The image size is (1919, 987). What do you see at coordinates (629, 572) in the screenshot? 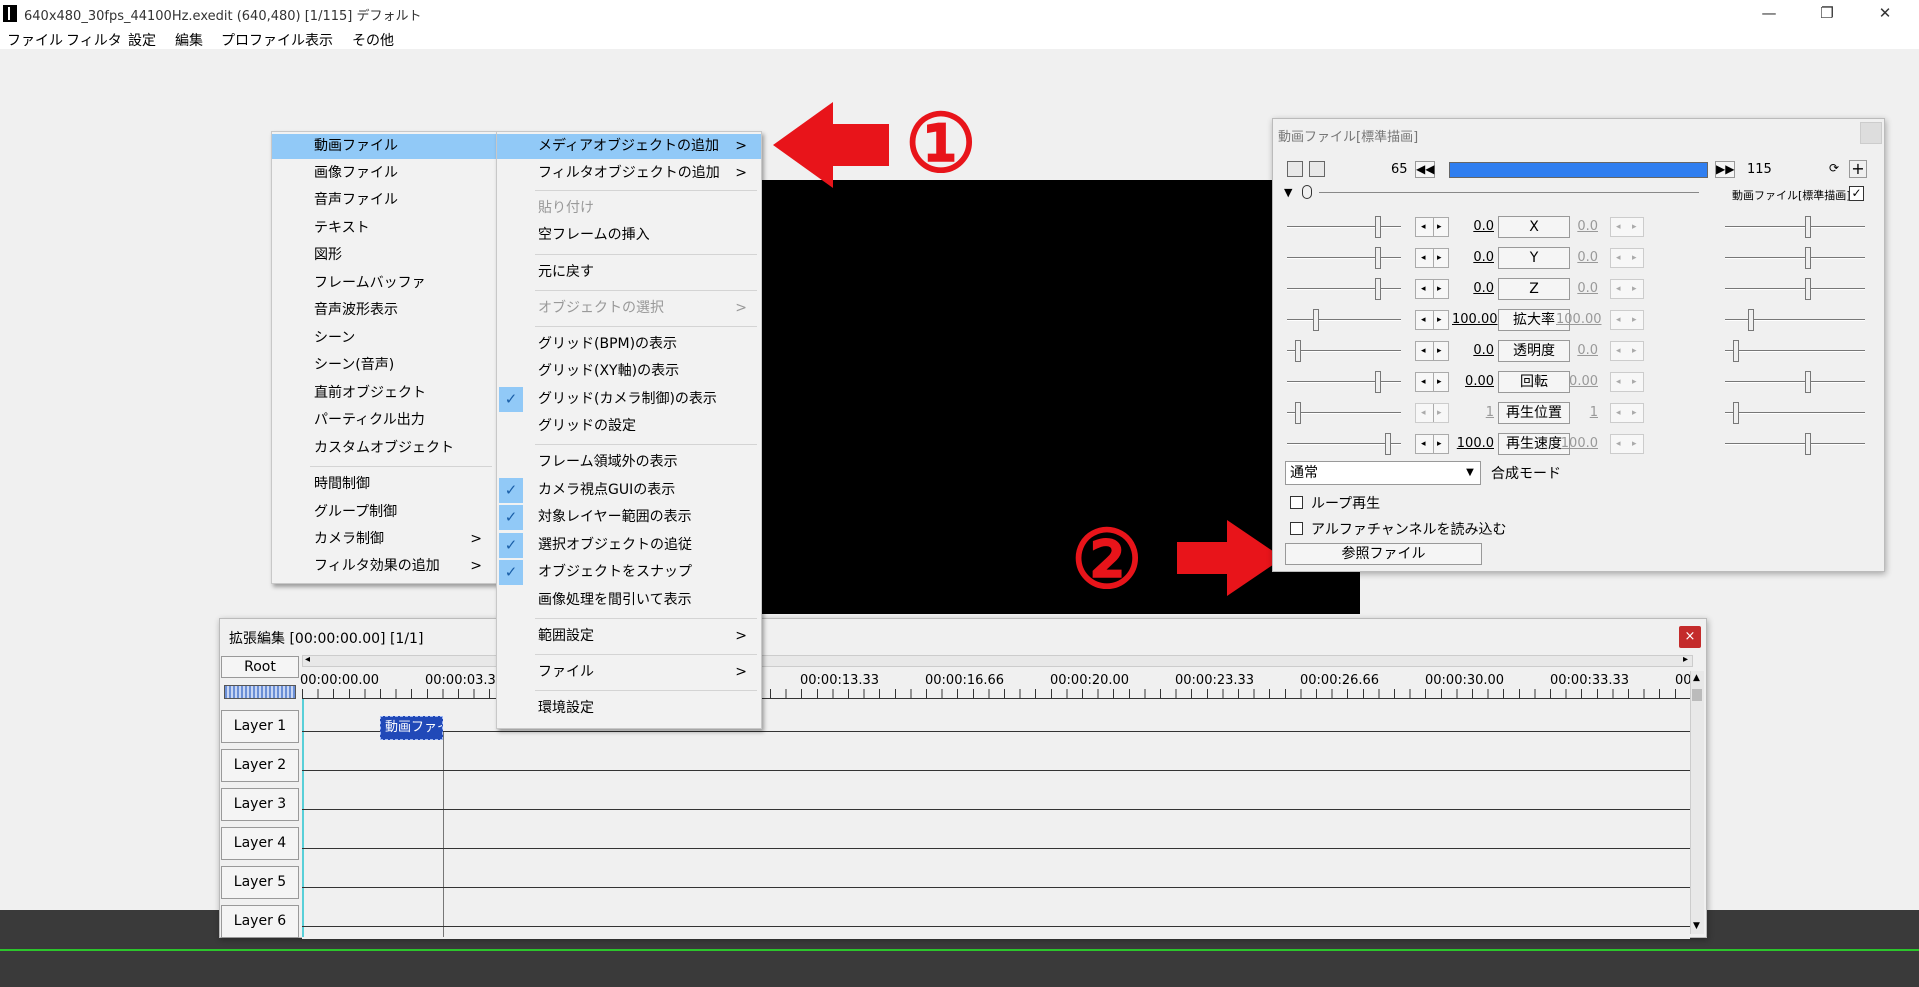
I see `menu-item-snap-object: ✓ オブジェクトをスナップ` at bounding box center [629, 572].